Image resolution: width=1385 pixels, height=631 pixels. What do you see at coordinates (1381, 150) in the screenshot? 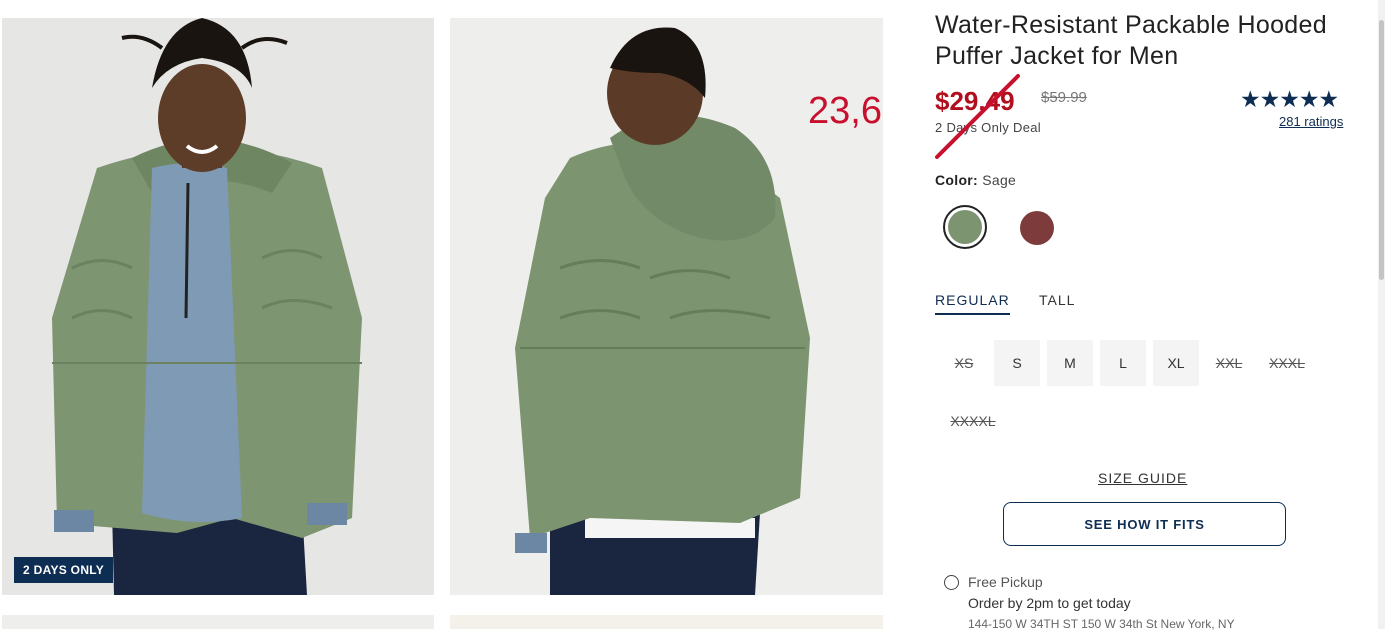
I see `scrollbar-thumb` at bounding box center [1381, 150].